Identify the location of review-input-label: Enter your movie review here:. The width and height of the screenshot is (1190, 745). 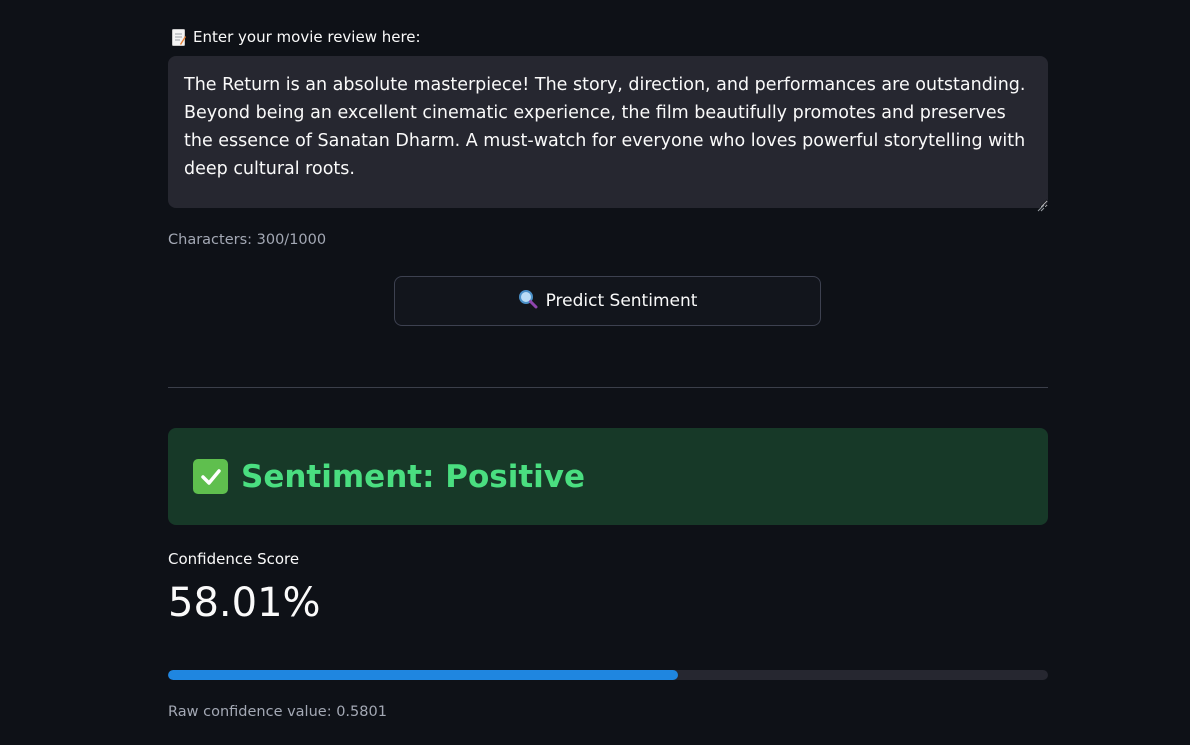
(296, 37).